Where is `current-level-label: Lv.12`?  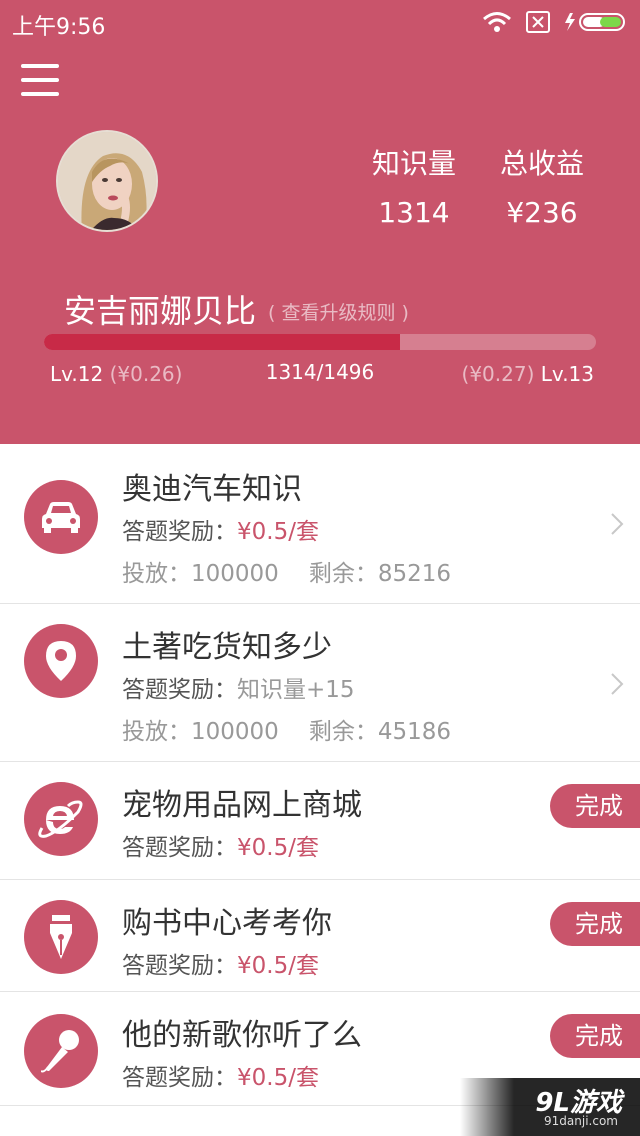
current-level-label: Lv.12 is located at coordinates (77, 374).